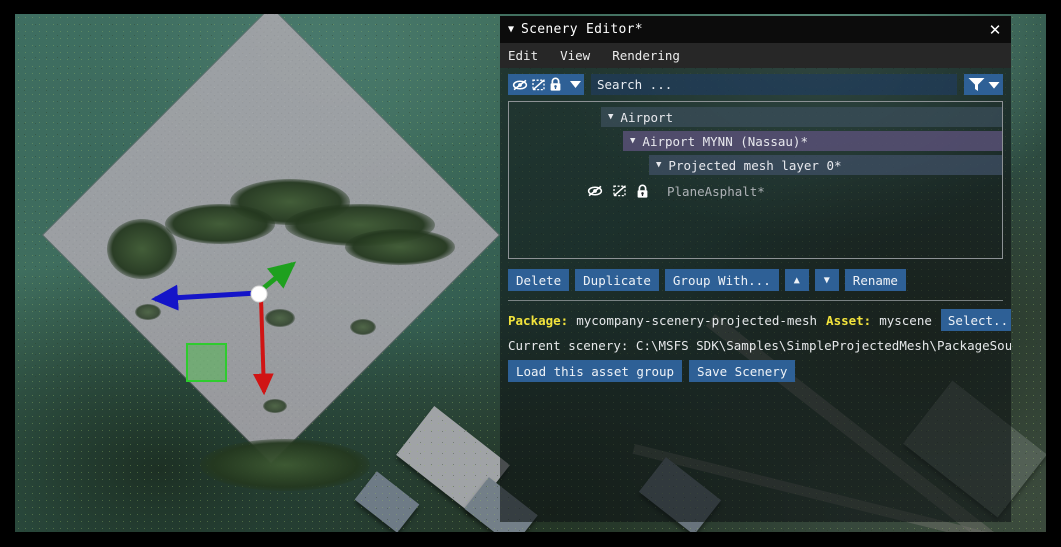  What do you see at coordinates (849, 320) in the screenshot?
I see `asset-label: Asset:` at bounding box center [849, 320].